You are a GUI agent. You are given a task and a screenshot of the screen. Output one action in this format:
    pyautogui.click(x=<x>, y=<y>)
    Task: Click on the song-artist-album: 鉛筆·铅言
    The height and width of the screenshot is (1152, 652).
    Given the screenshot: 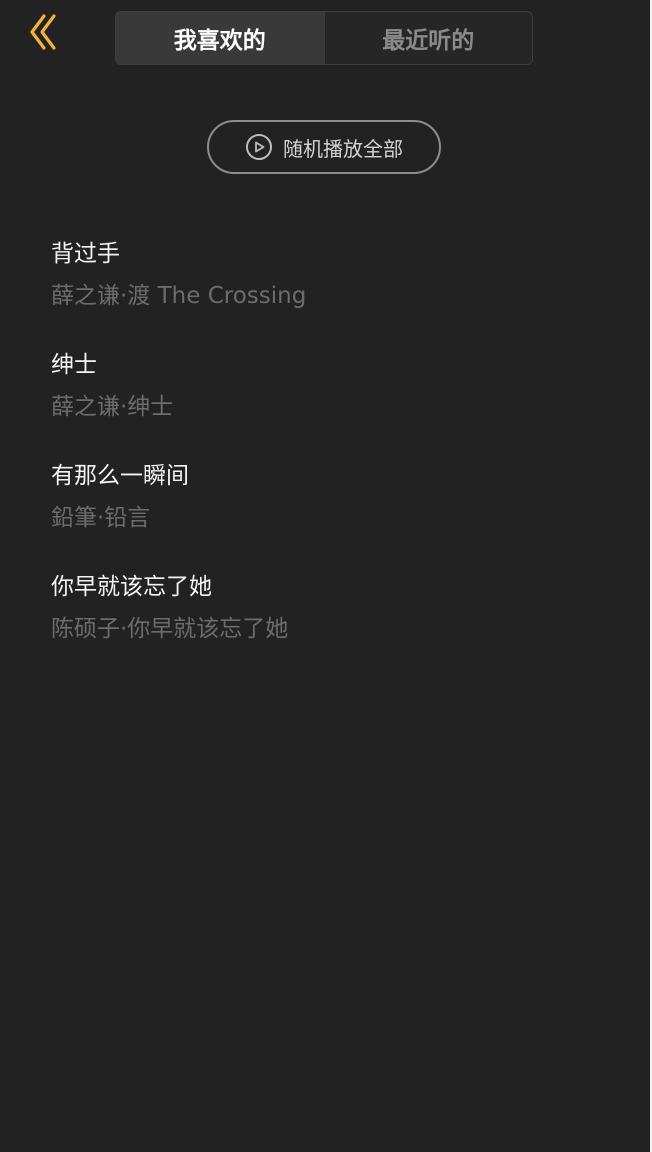 What is the action you would take?
    pyautogui.click(x=101, y=518)
    